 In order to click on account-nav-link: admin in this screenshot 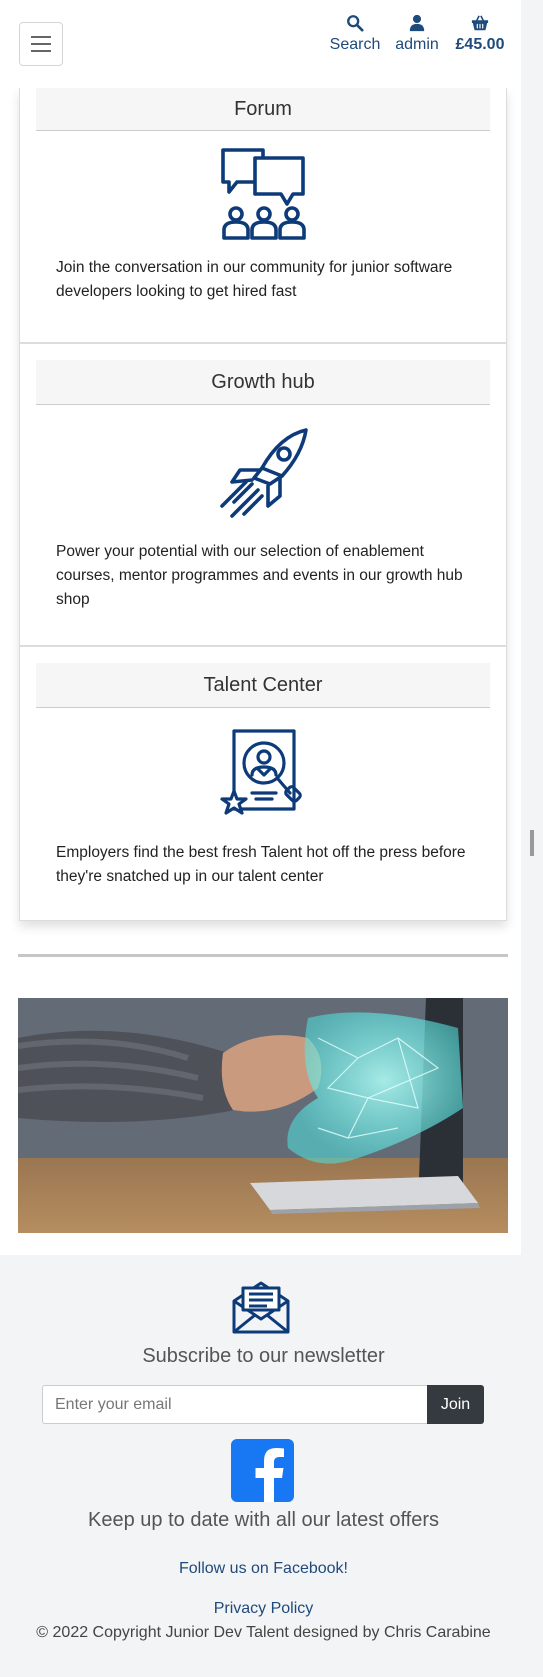, I will do `click(417, 34)`.